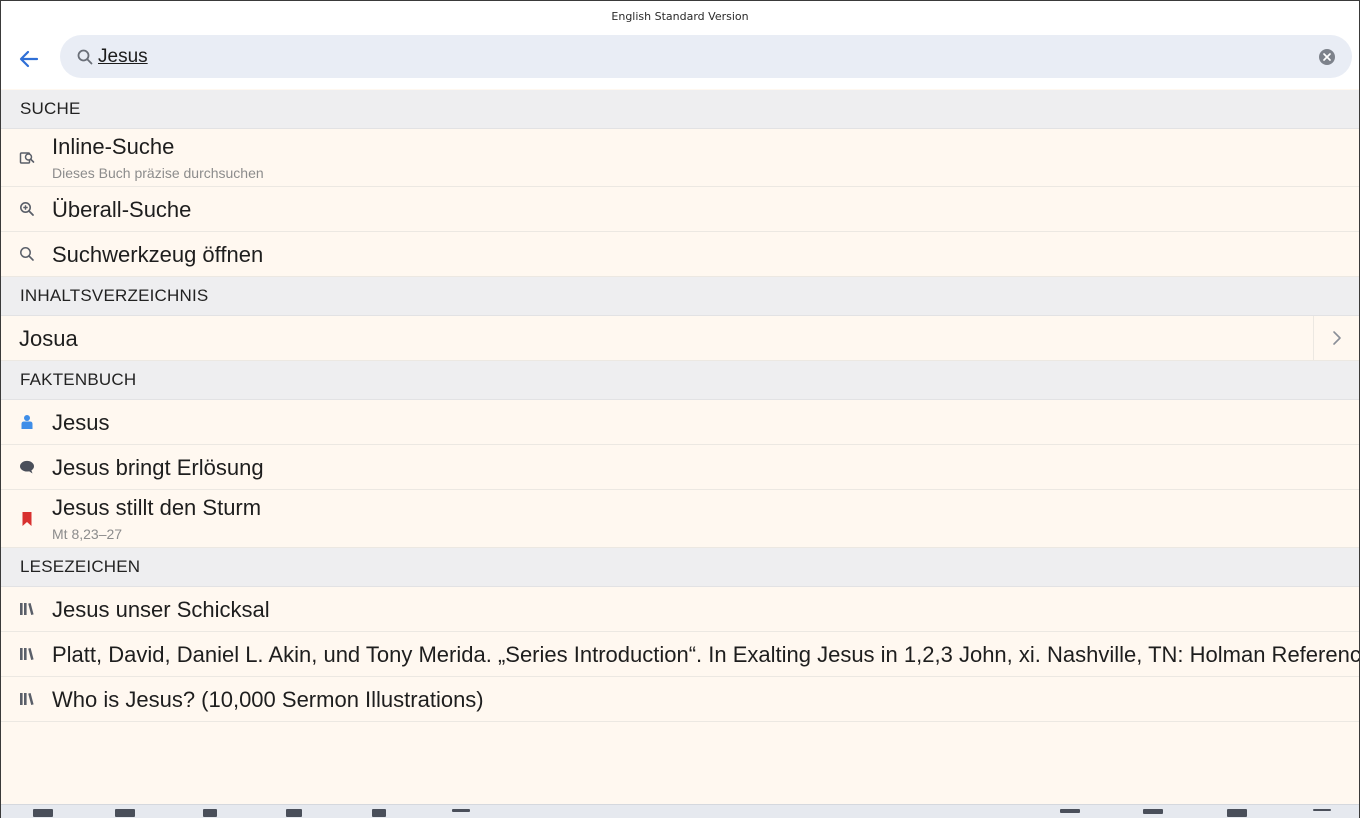 This screenshot has height=818, width=1360. Describe the element at coordinates (125, 813) in the screenshot. I see `toolbar-library-icon` at that location.